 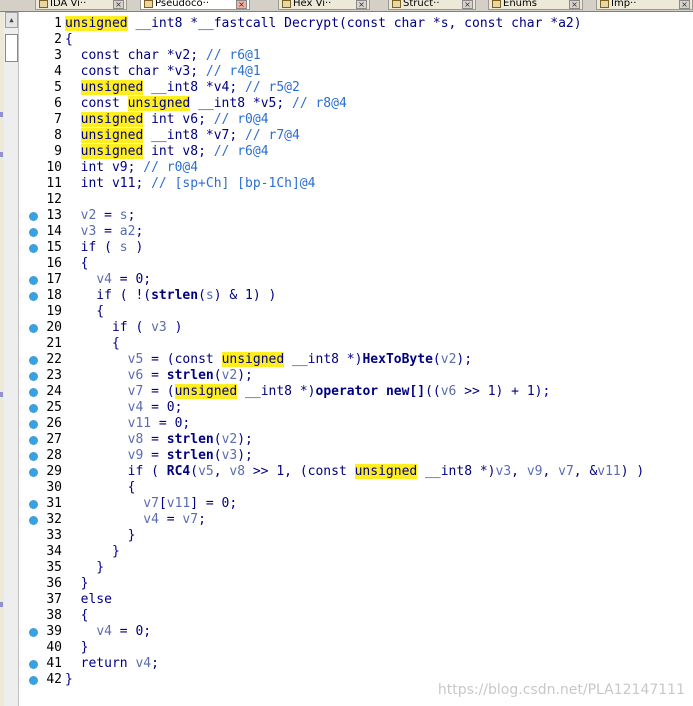 I want to click on code-line: 41 return v4;, so click(x=356, y=664).